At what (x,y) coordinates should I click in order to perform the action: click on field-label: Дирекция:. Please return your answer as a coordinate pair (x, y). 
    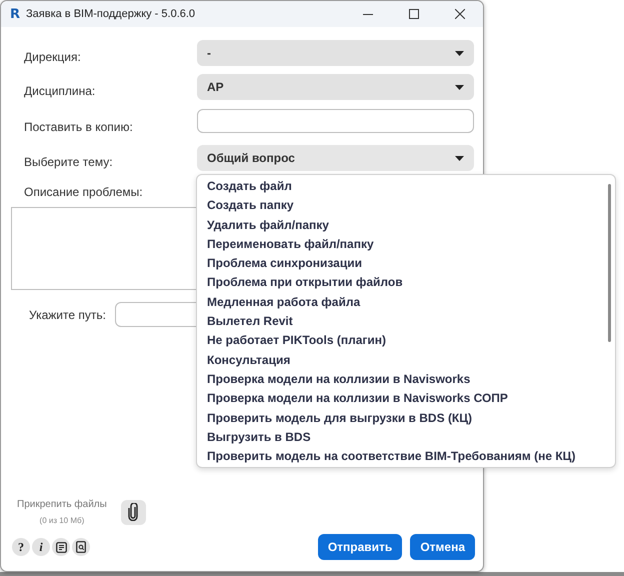
    Looking at the image, I should click on (53, 57).